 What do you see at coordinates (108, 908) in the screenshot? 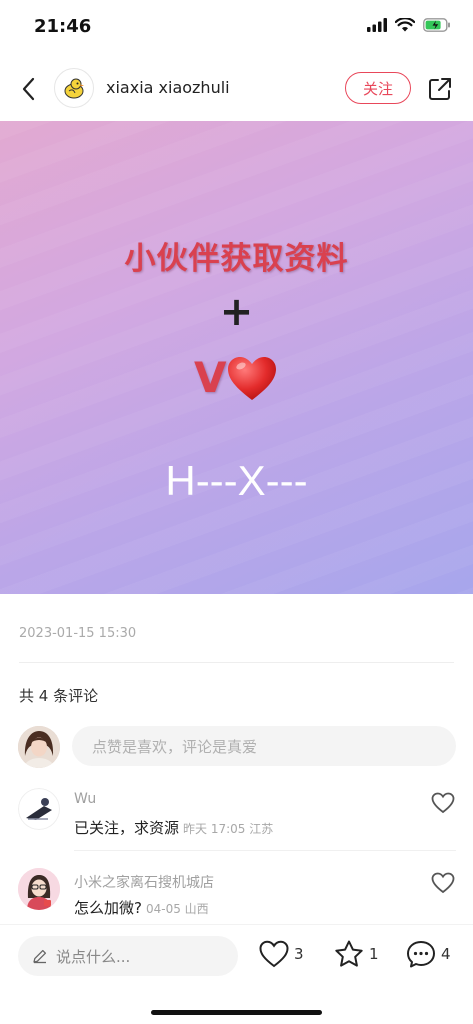
I see `comment-text: 怎么加微?` at bounding box center [108, 908].